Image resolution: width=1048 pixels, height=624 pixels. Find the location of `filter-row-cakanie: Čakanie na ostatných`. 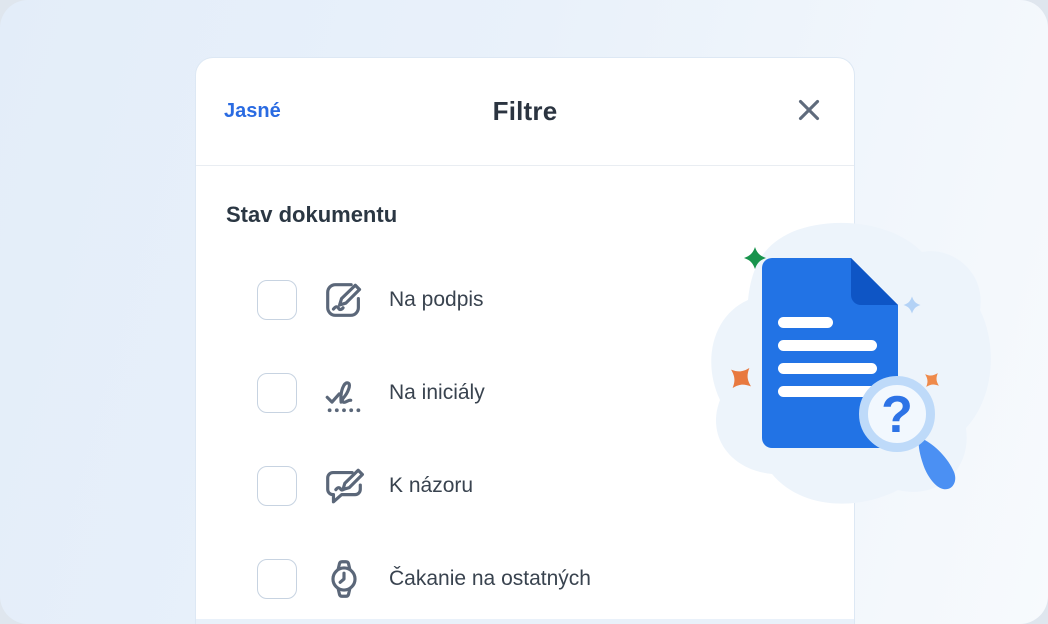

filter-row-cakanie: Čakanie na ostatných is located at coordinates (525, 579).